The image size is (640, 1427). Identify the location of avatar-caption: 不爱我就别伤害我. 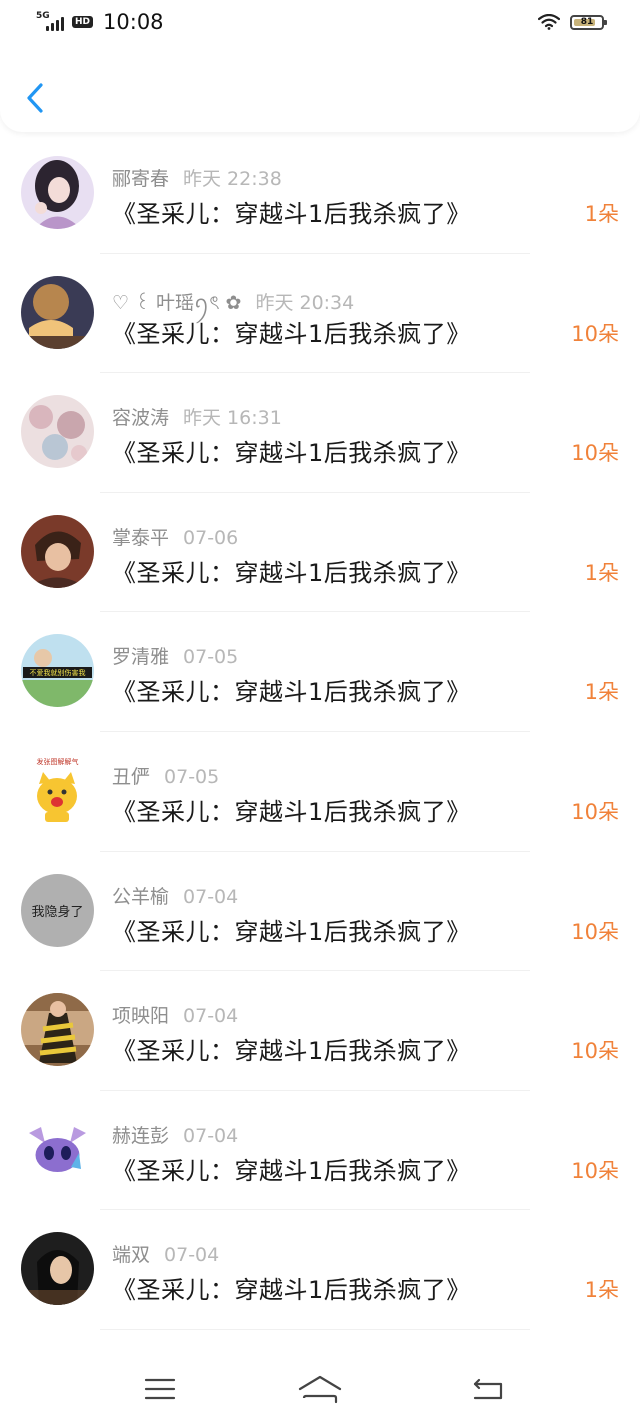
(58, 672).